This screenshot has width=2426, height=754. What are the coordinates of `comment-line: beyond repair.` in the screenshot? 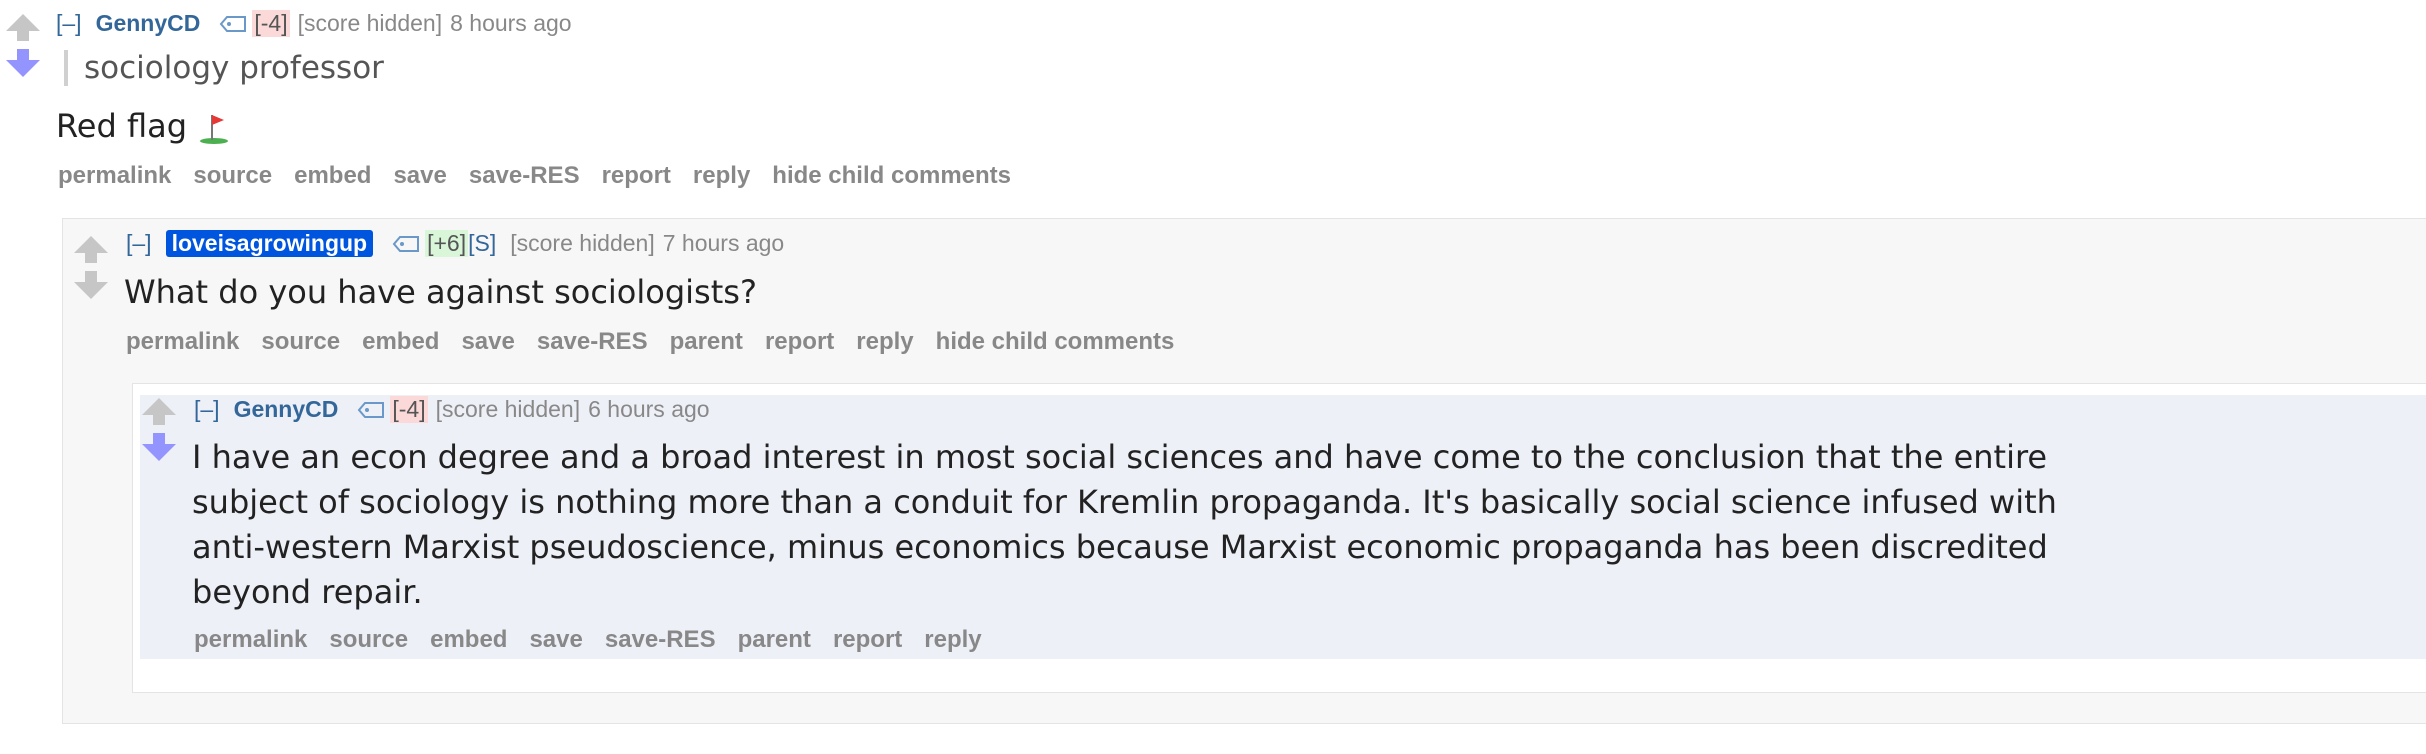 It's located at (307, 592).